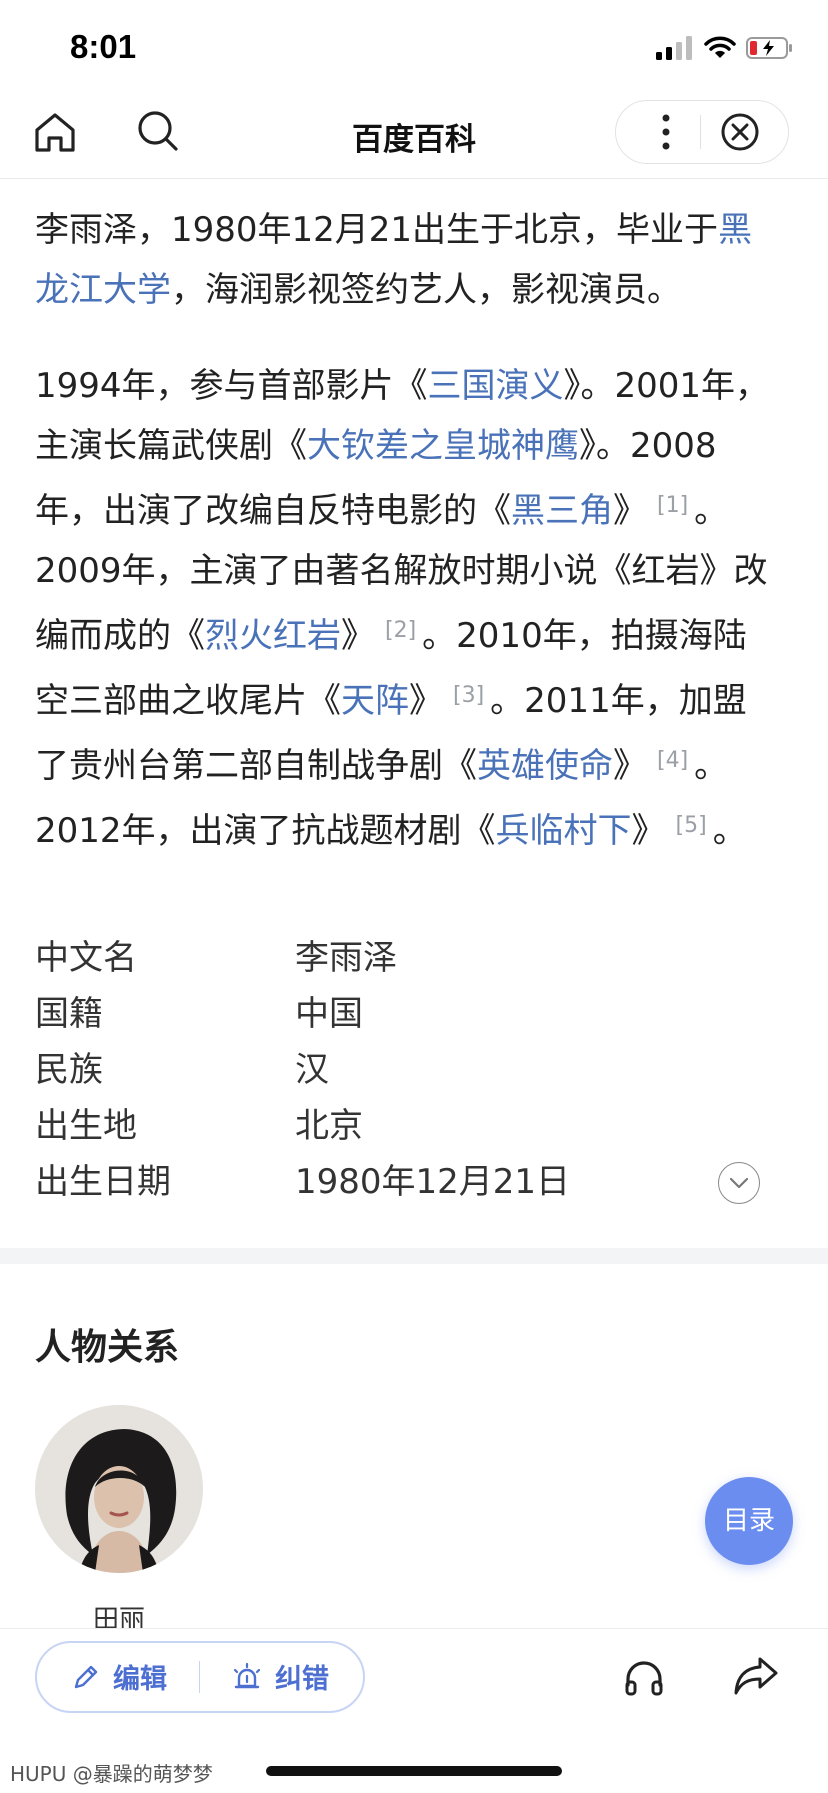 The width and height of the screenshot is (828, 1793). I want to click on person-card: 田丽, so click(119, 1520).